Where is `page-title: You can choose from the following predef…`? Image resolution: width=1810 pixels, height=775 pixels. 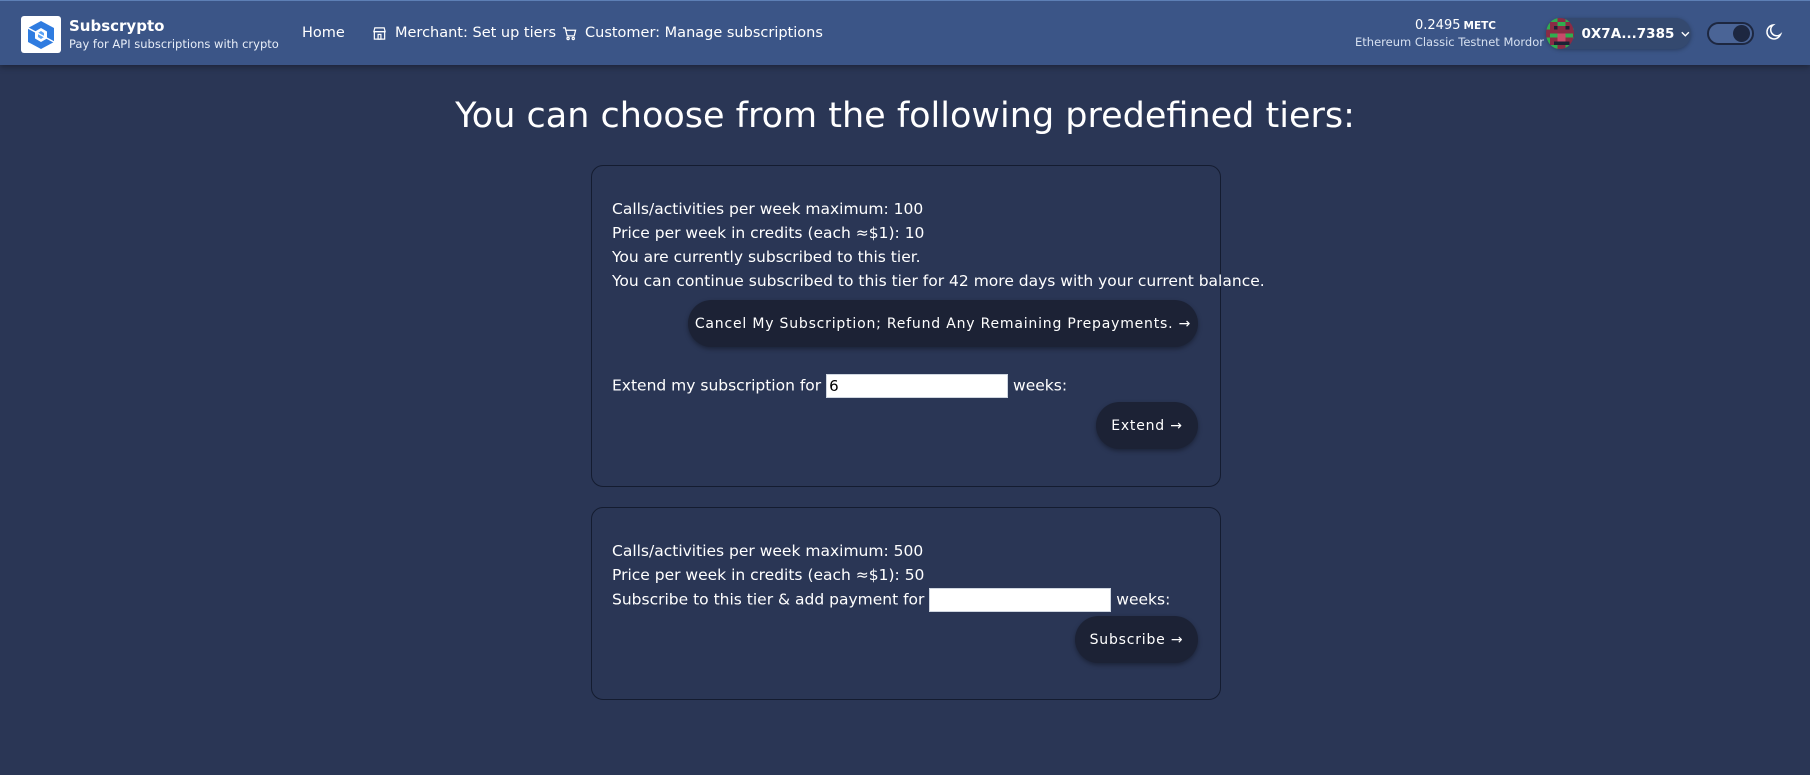 page-title: You can choose from the following predef… is located at coordinates (905, 116).